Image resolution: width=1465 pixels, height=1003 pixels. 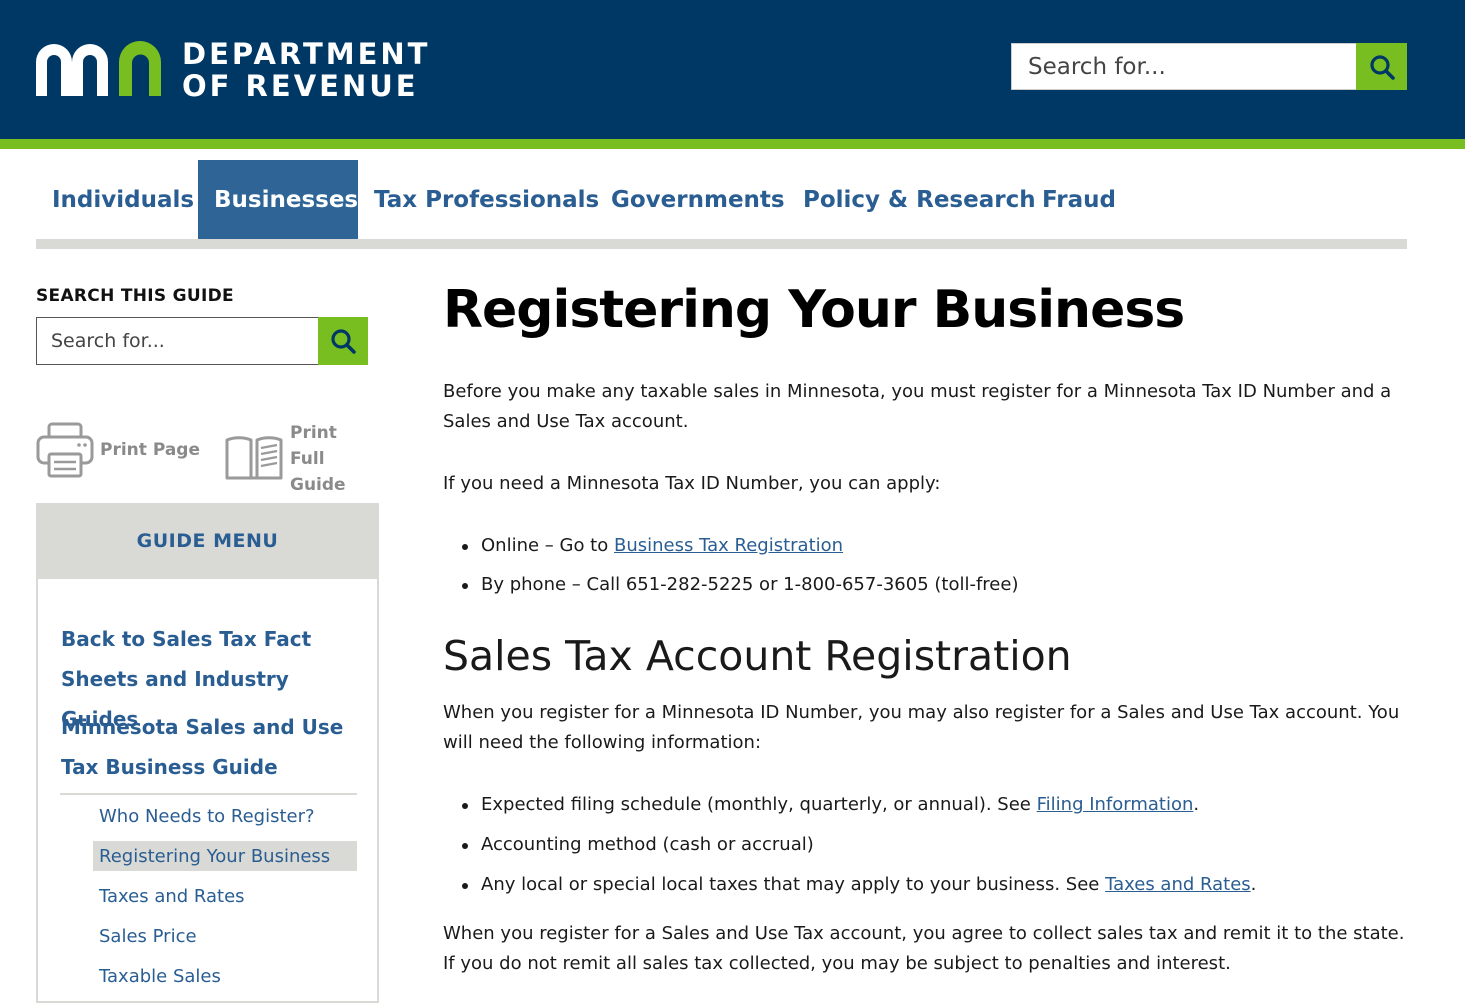 I want to click on filing-suffix: ., so click(x=1196, y=804).